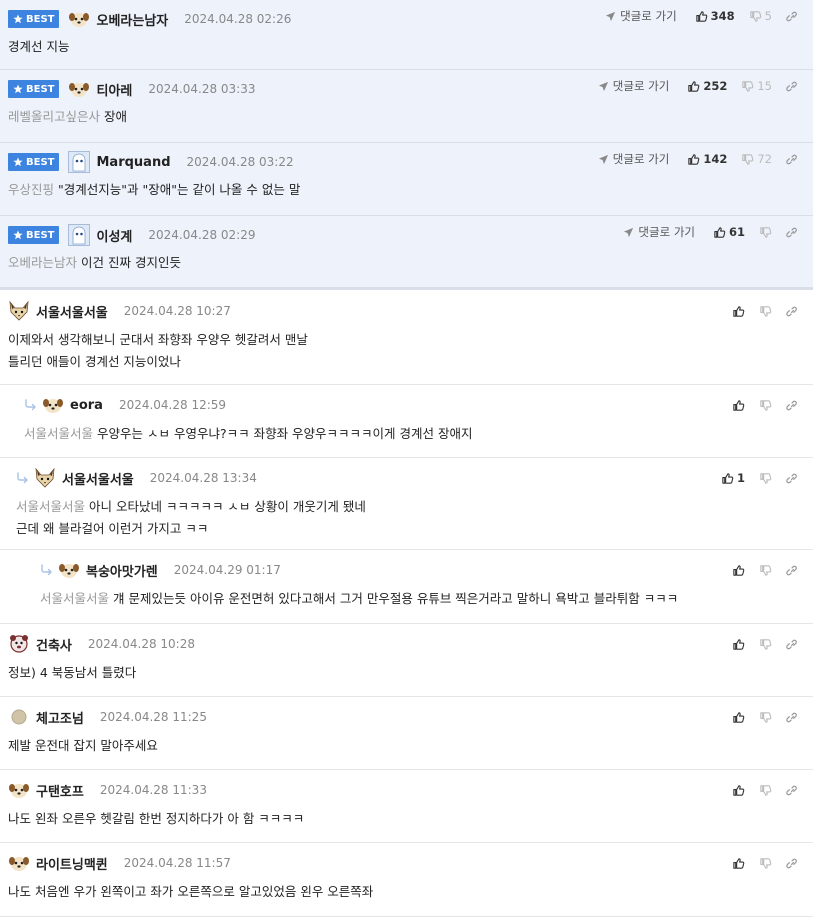 The image size is (813, 917). I want to click on comment-body: 제발 운전대 잡지 말아주세요, so click(400, 746).